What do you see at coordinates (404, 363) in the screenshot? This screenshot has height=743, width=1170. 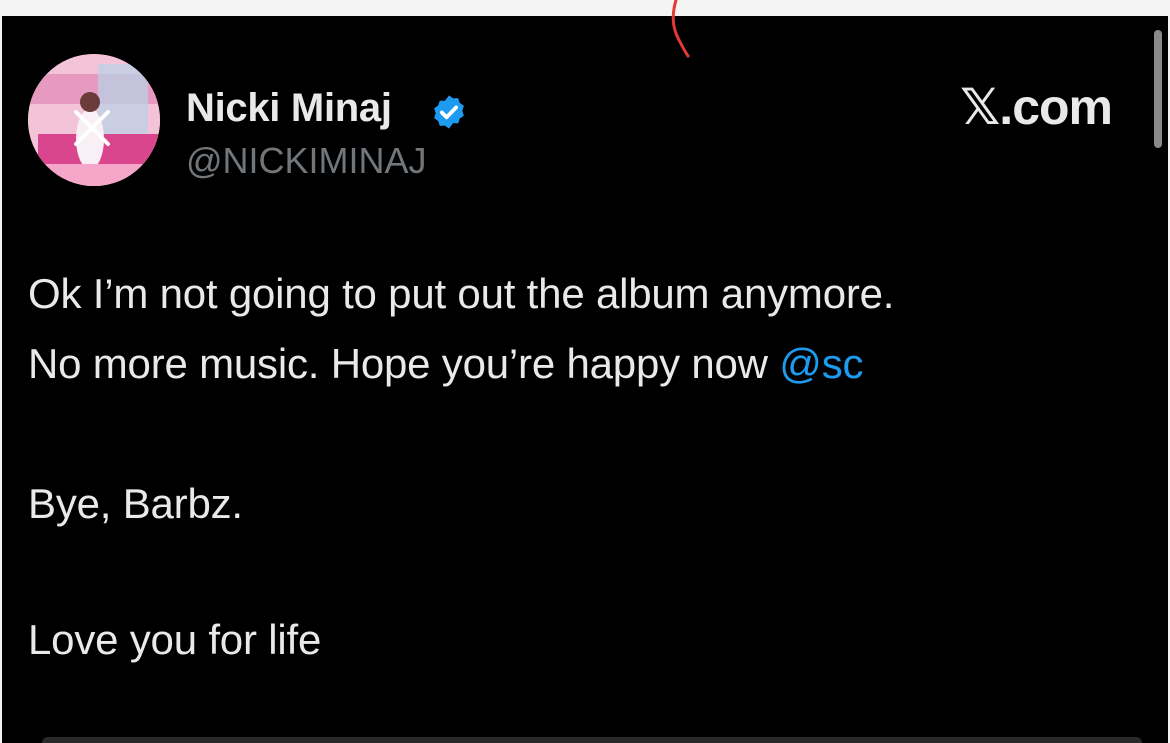 I see `tweet-line-2-text: No more music. Hope you’re happy now` at bounding box center [404, 363].